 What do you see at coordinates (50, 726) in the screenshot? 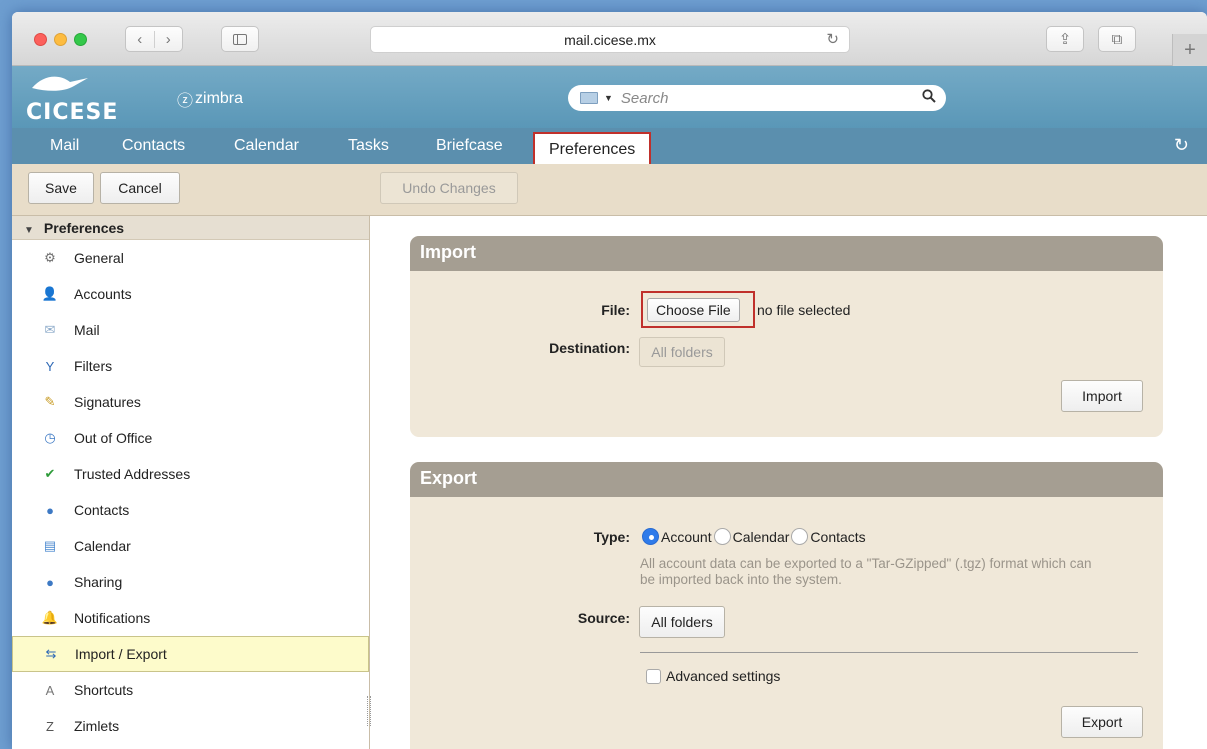
I see `zimlet-icon: Z` at bounding box center [50, 726].